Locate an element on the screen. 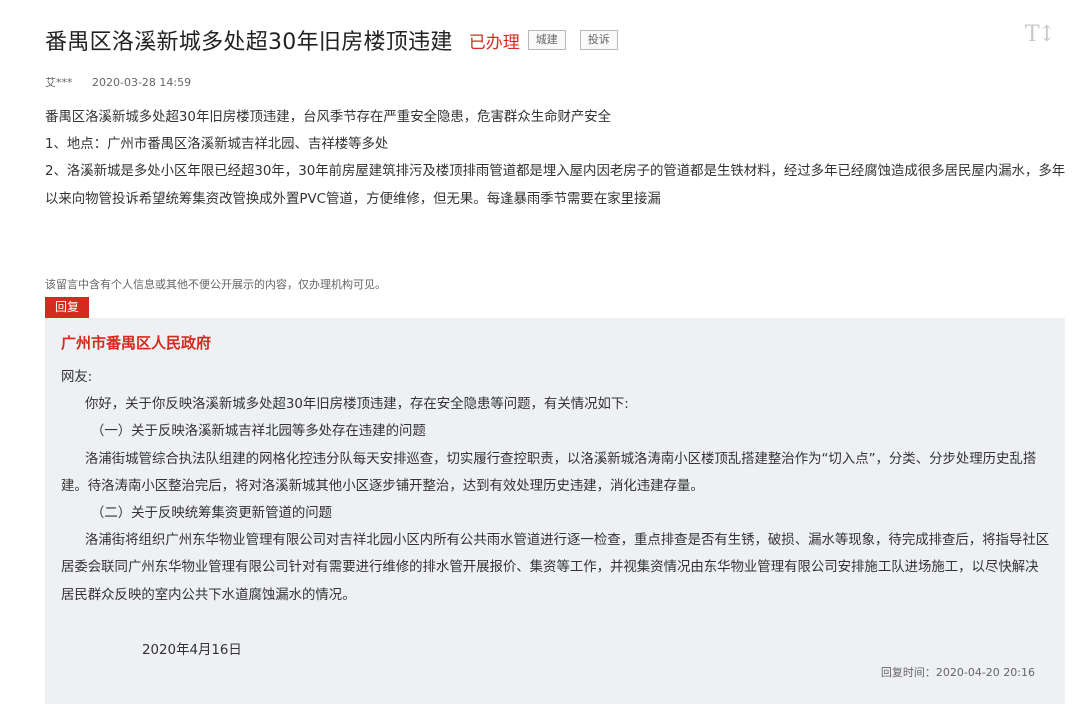 Image resolution: width=1080 pixels, height=714 pixels. reply-greeting: 网友: is located at coordinates (77, 377).